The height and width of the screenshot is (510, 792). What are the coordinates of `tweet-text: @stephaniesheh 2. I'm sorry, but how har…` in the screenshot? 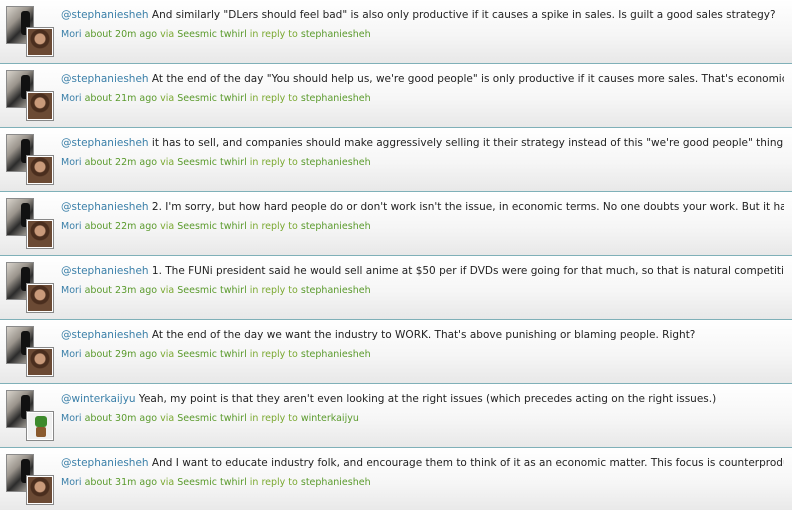 It's located at (422, 207).